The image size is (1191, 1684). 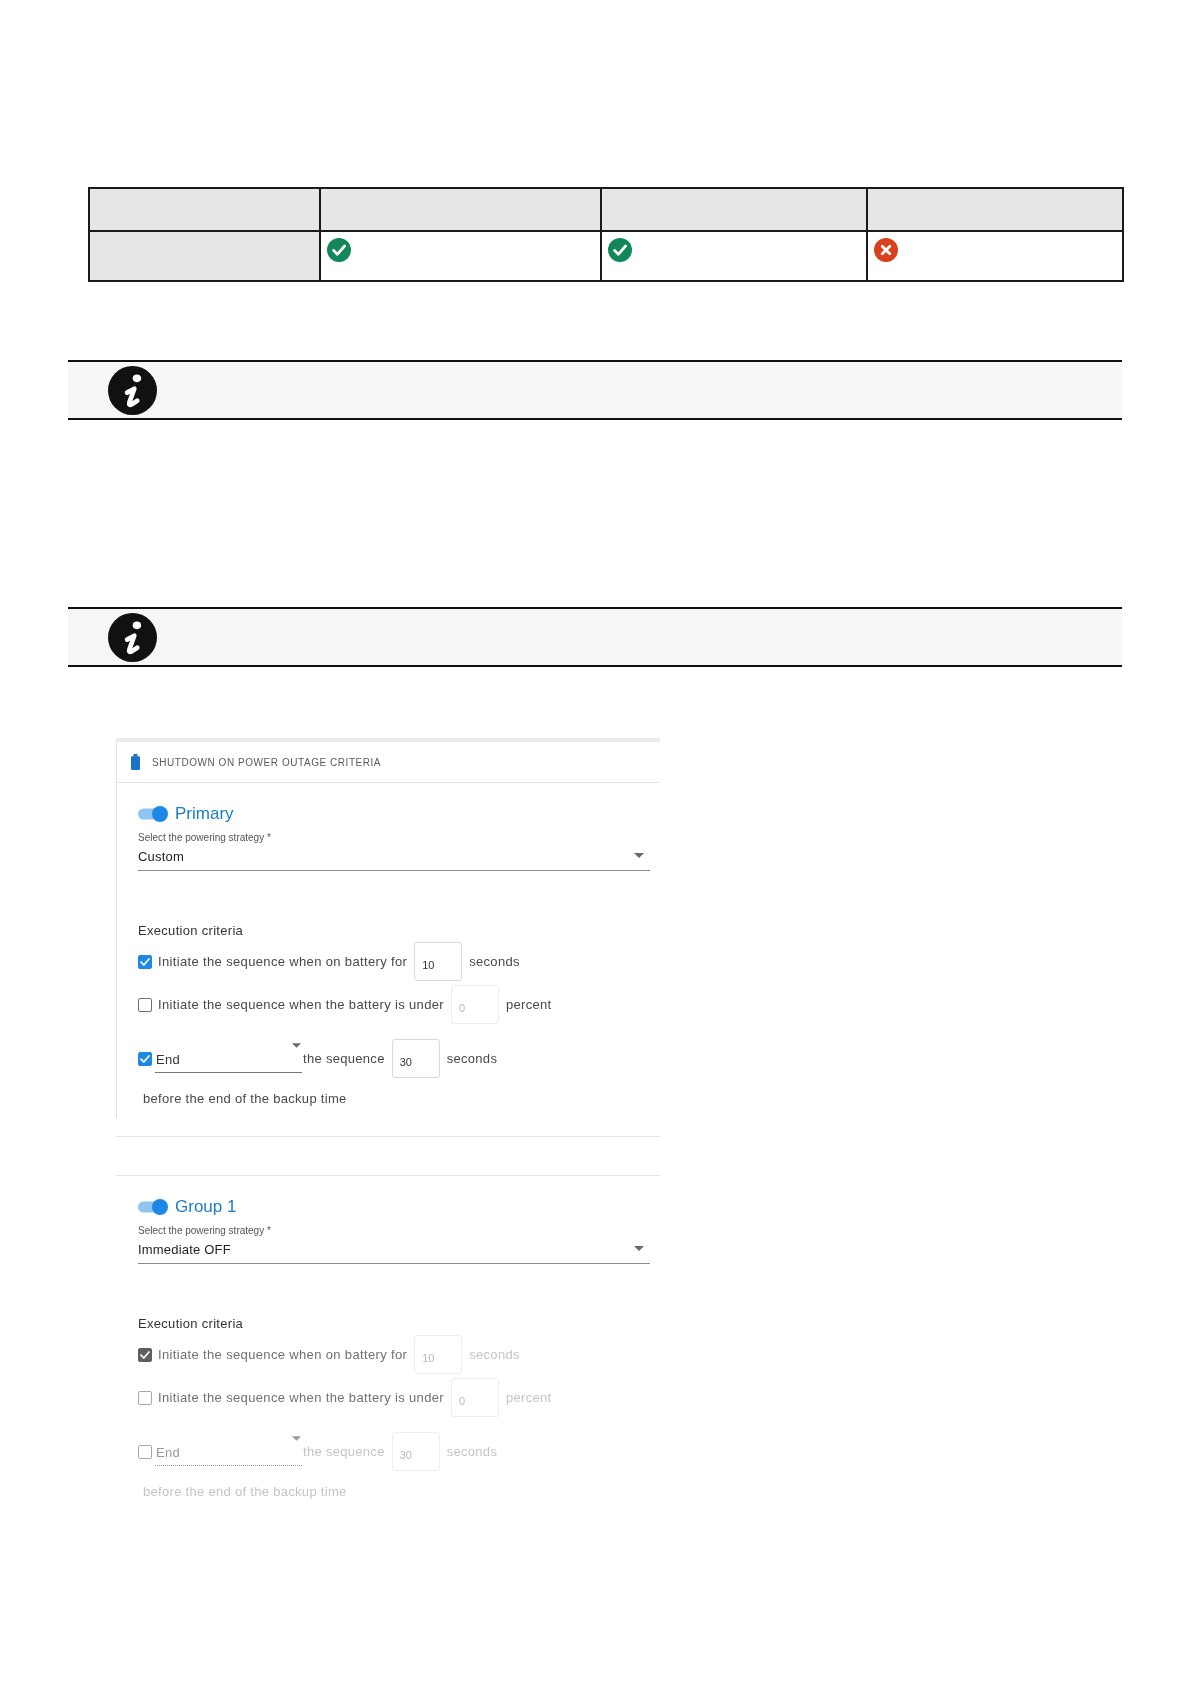 I want to click on mode-select: End, so click(x=228, y=1058).